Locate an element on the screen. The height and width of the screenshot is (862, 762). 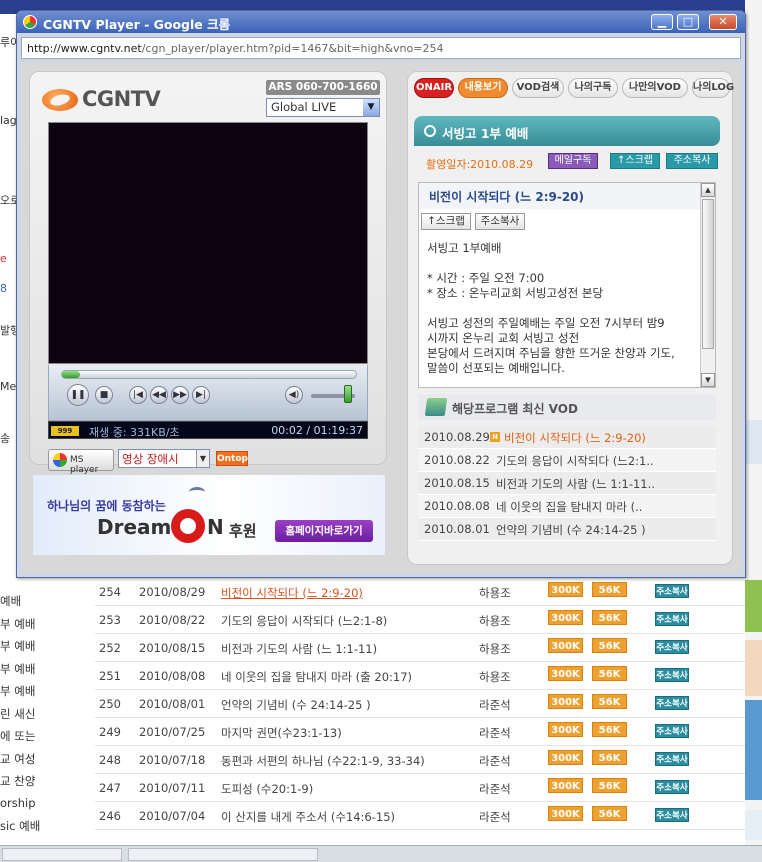
bg-menu-item: 예배 is located at coordinates (45, 601).